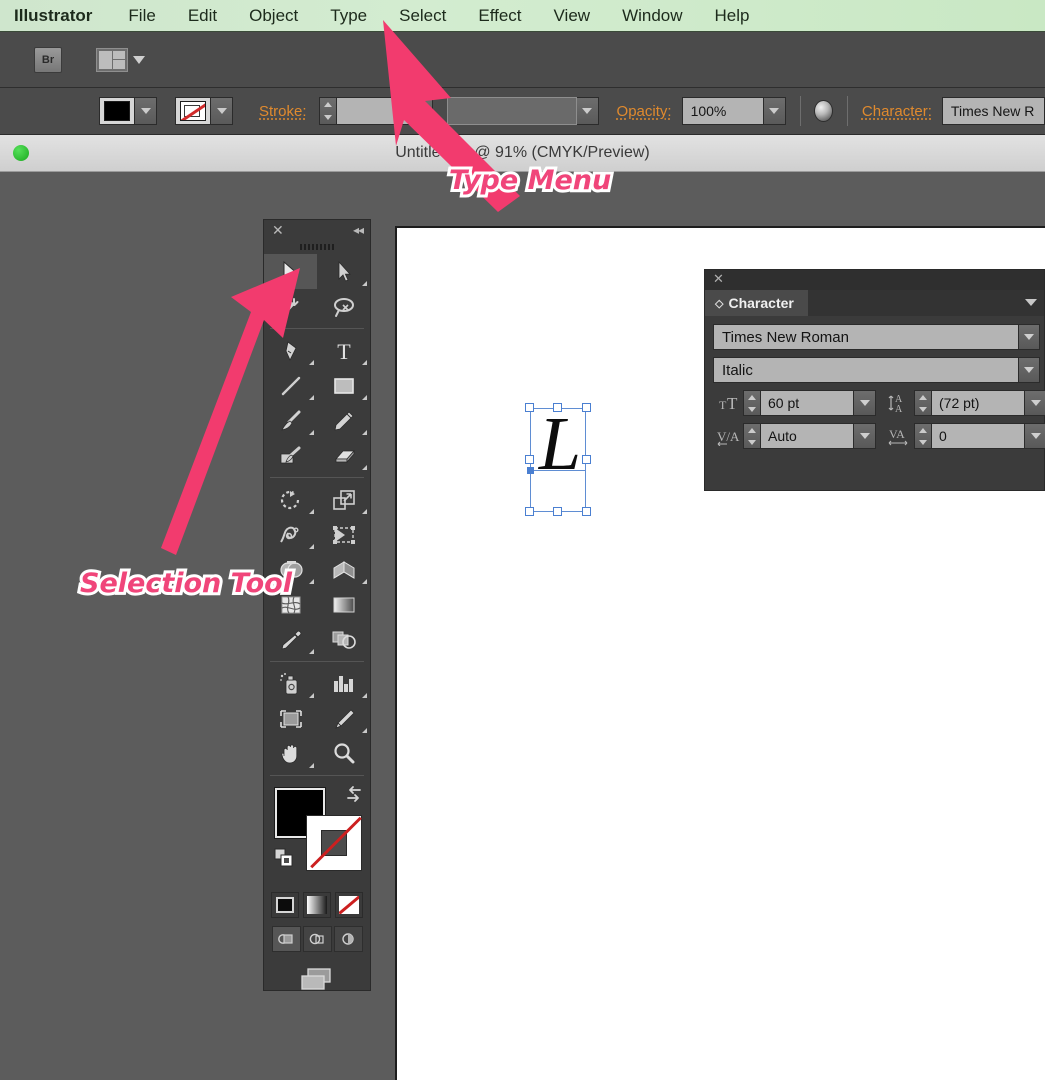  Describe the element at coordinates (334, 843) in the screenshot. I see `stroke-color-swatch` at that location.